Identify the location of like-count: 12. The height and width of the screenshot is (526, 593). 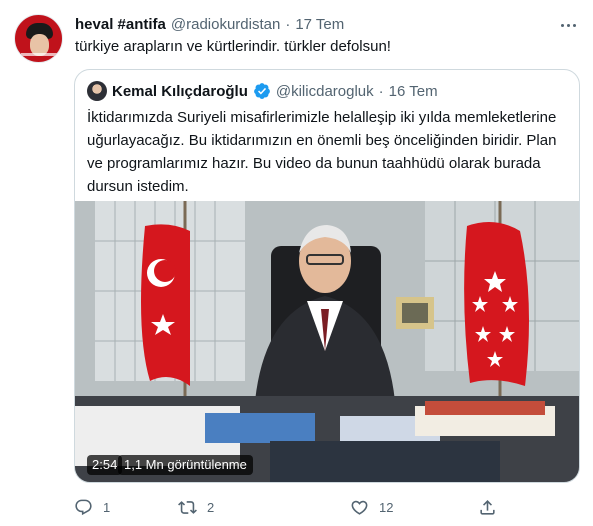
(386, 507).